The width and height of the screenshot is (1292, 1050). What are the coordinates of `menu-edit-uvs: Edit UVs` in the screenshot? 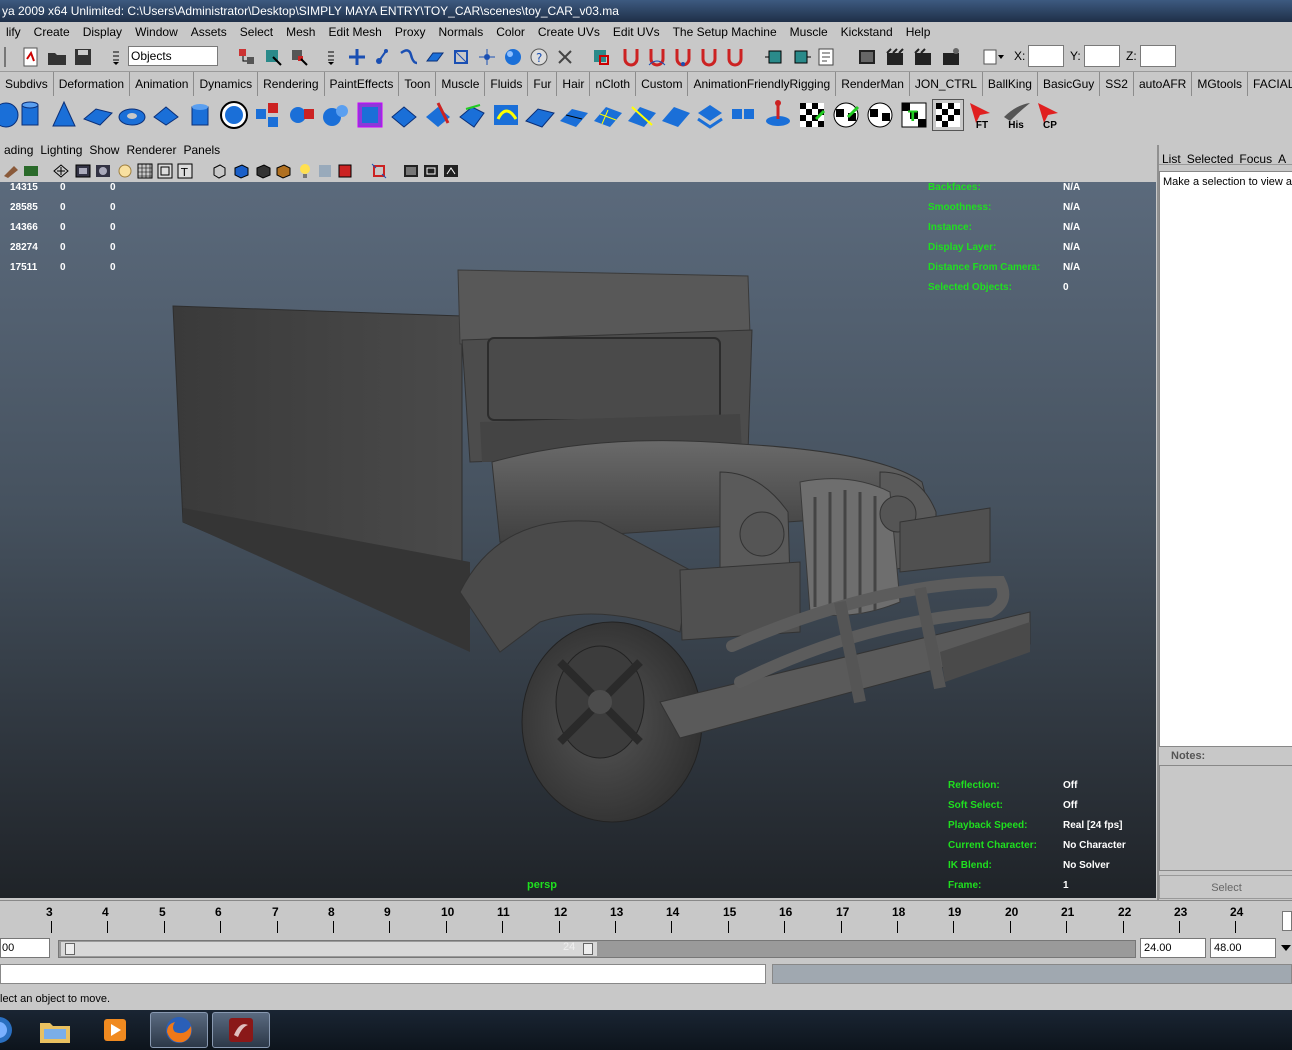 It's located at (637, 32).